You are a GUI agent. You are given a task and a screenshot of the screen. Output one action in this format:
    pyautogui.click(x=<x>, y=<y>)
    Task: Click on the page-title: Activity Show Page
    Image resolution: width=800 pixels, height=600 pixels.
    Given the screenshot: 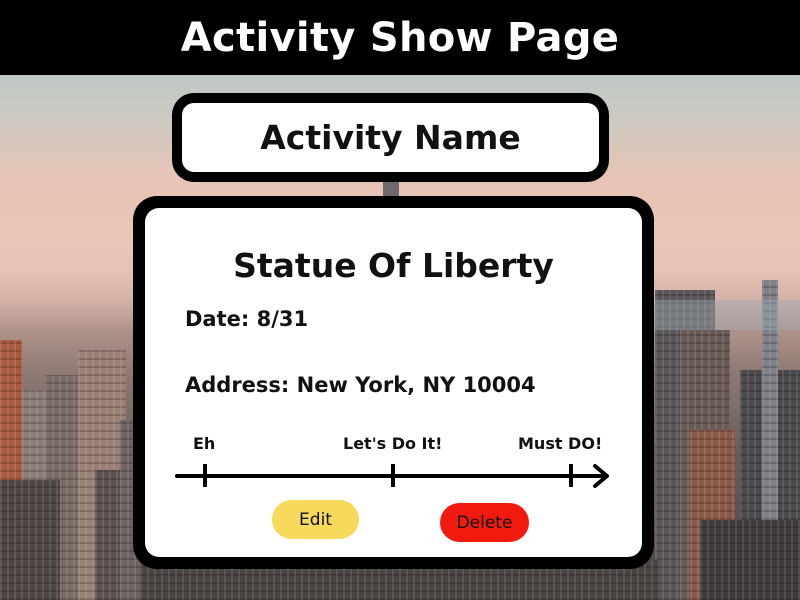 What is the action you would take?
    pyautogui.click(x=400, y=37)
    